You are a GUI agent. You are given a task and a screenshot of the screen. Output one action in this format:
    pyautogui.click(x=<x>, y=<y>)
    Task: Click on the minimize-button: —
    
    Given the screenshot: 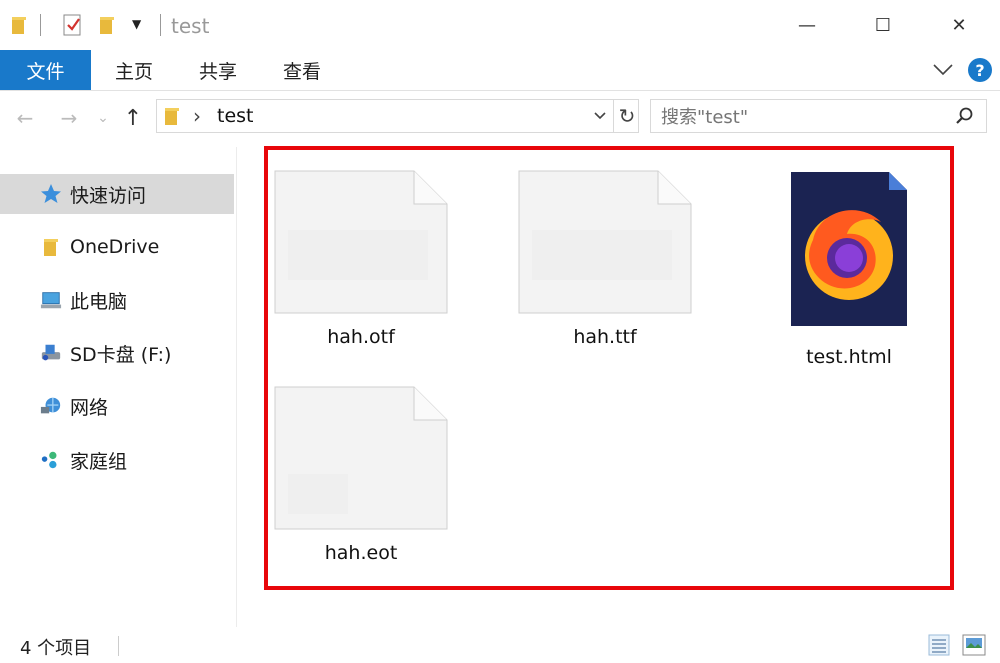 What is the action you would take?
    pyautogui.click(x=807, y=25)
    